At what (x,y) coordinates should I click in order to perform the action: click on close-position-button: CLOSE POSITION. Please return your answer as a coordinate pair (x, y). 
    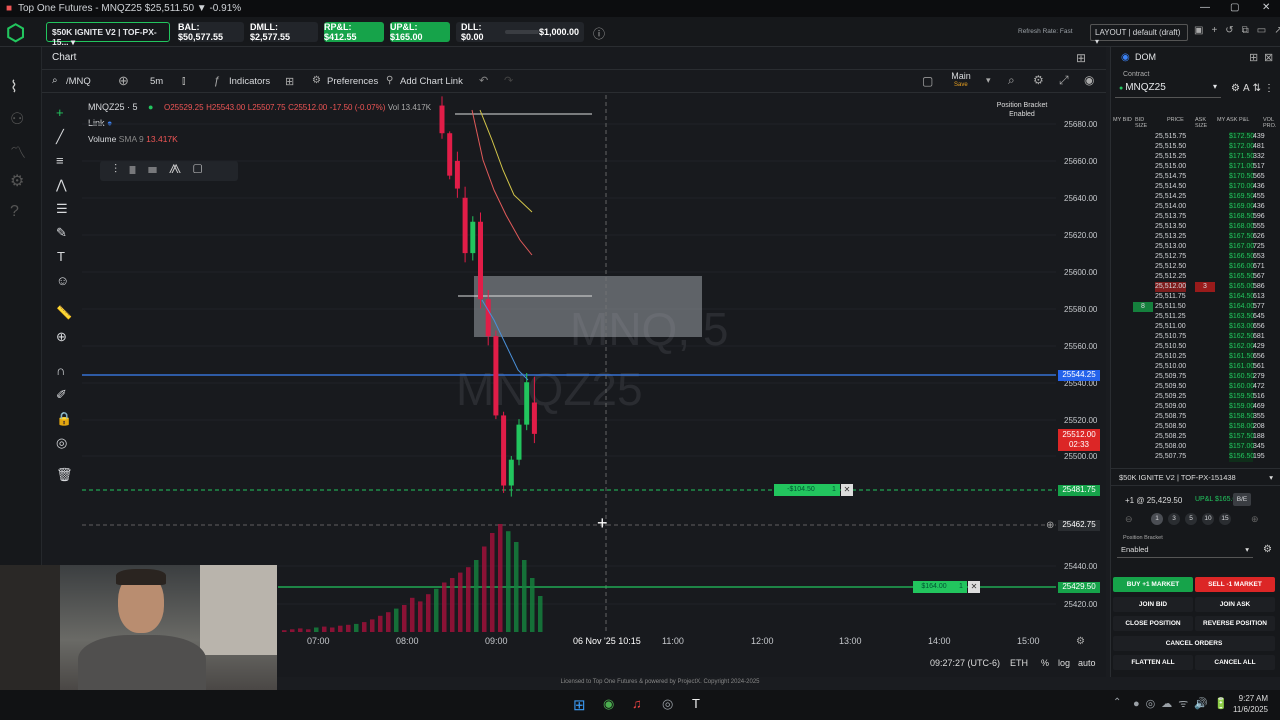
    Looking at the image, I should click on (1153, 623).